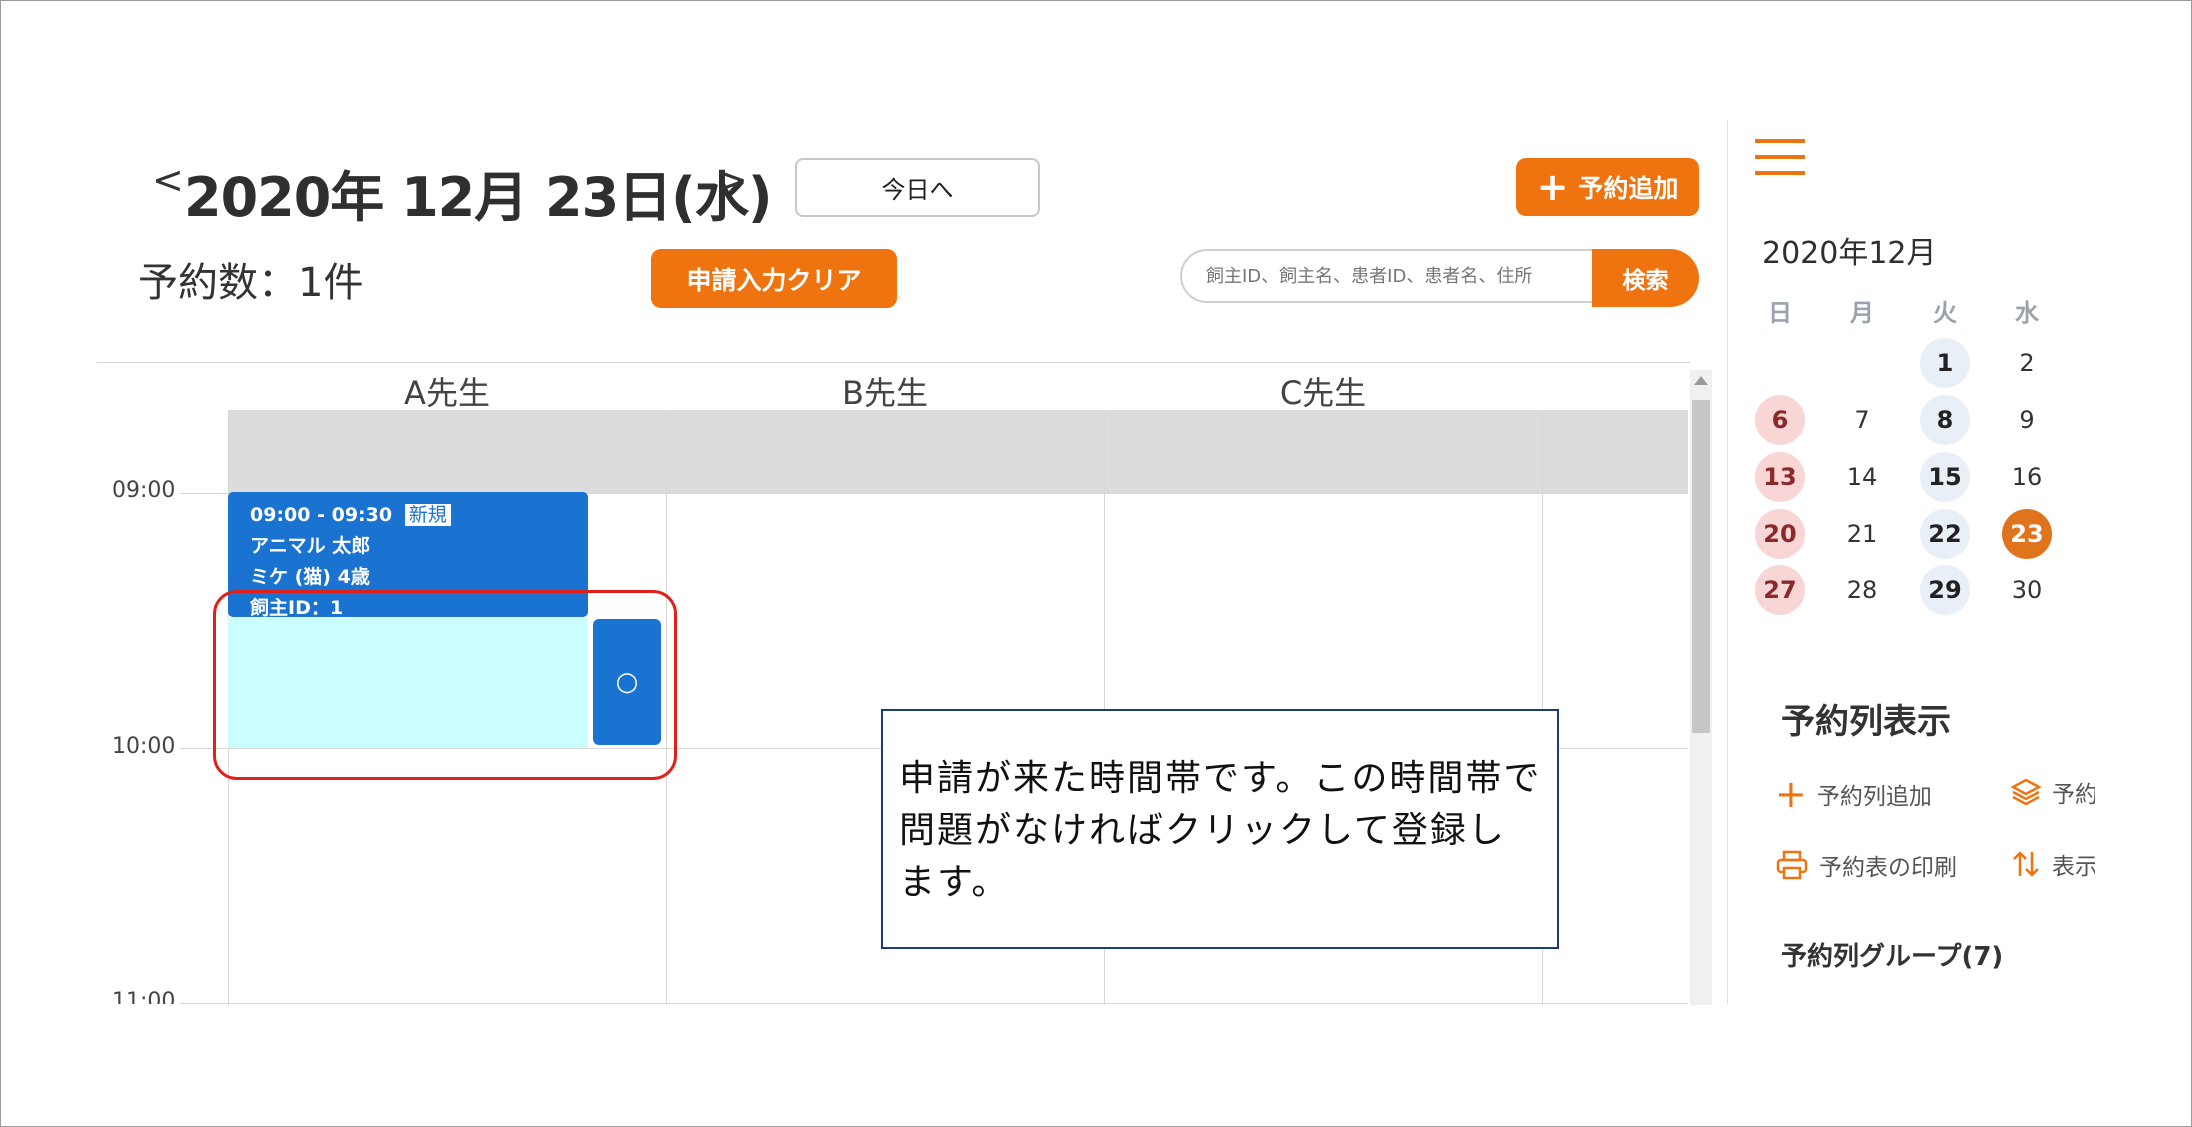  I want to click on sort-arrows-icon, so click(2026, 864).